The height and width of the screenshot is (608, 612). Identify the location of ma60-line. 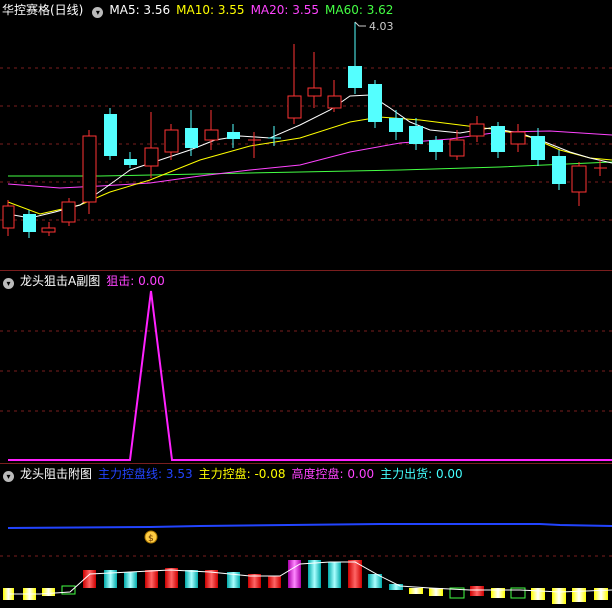
(310, 169).